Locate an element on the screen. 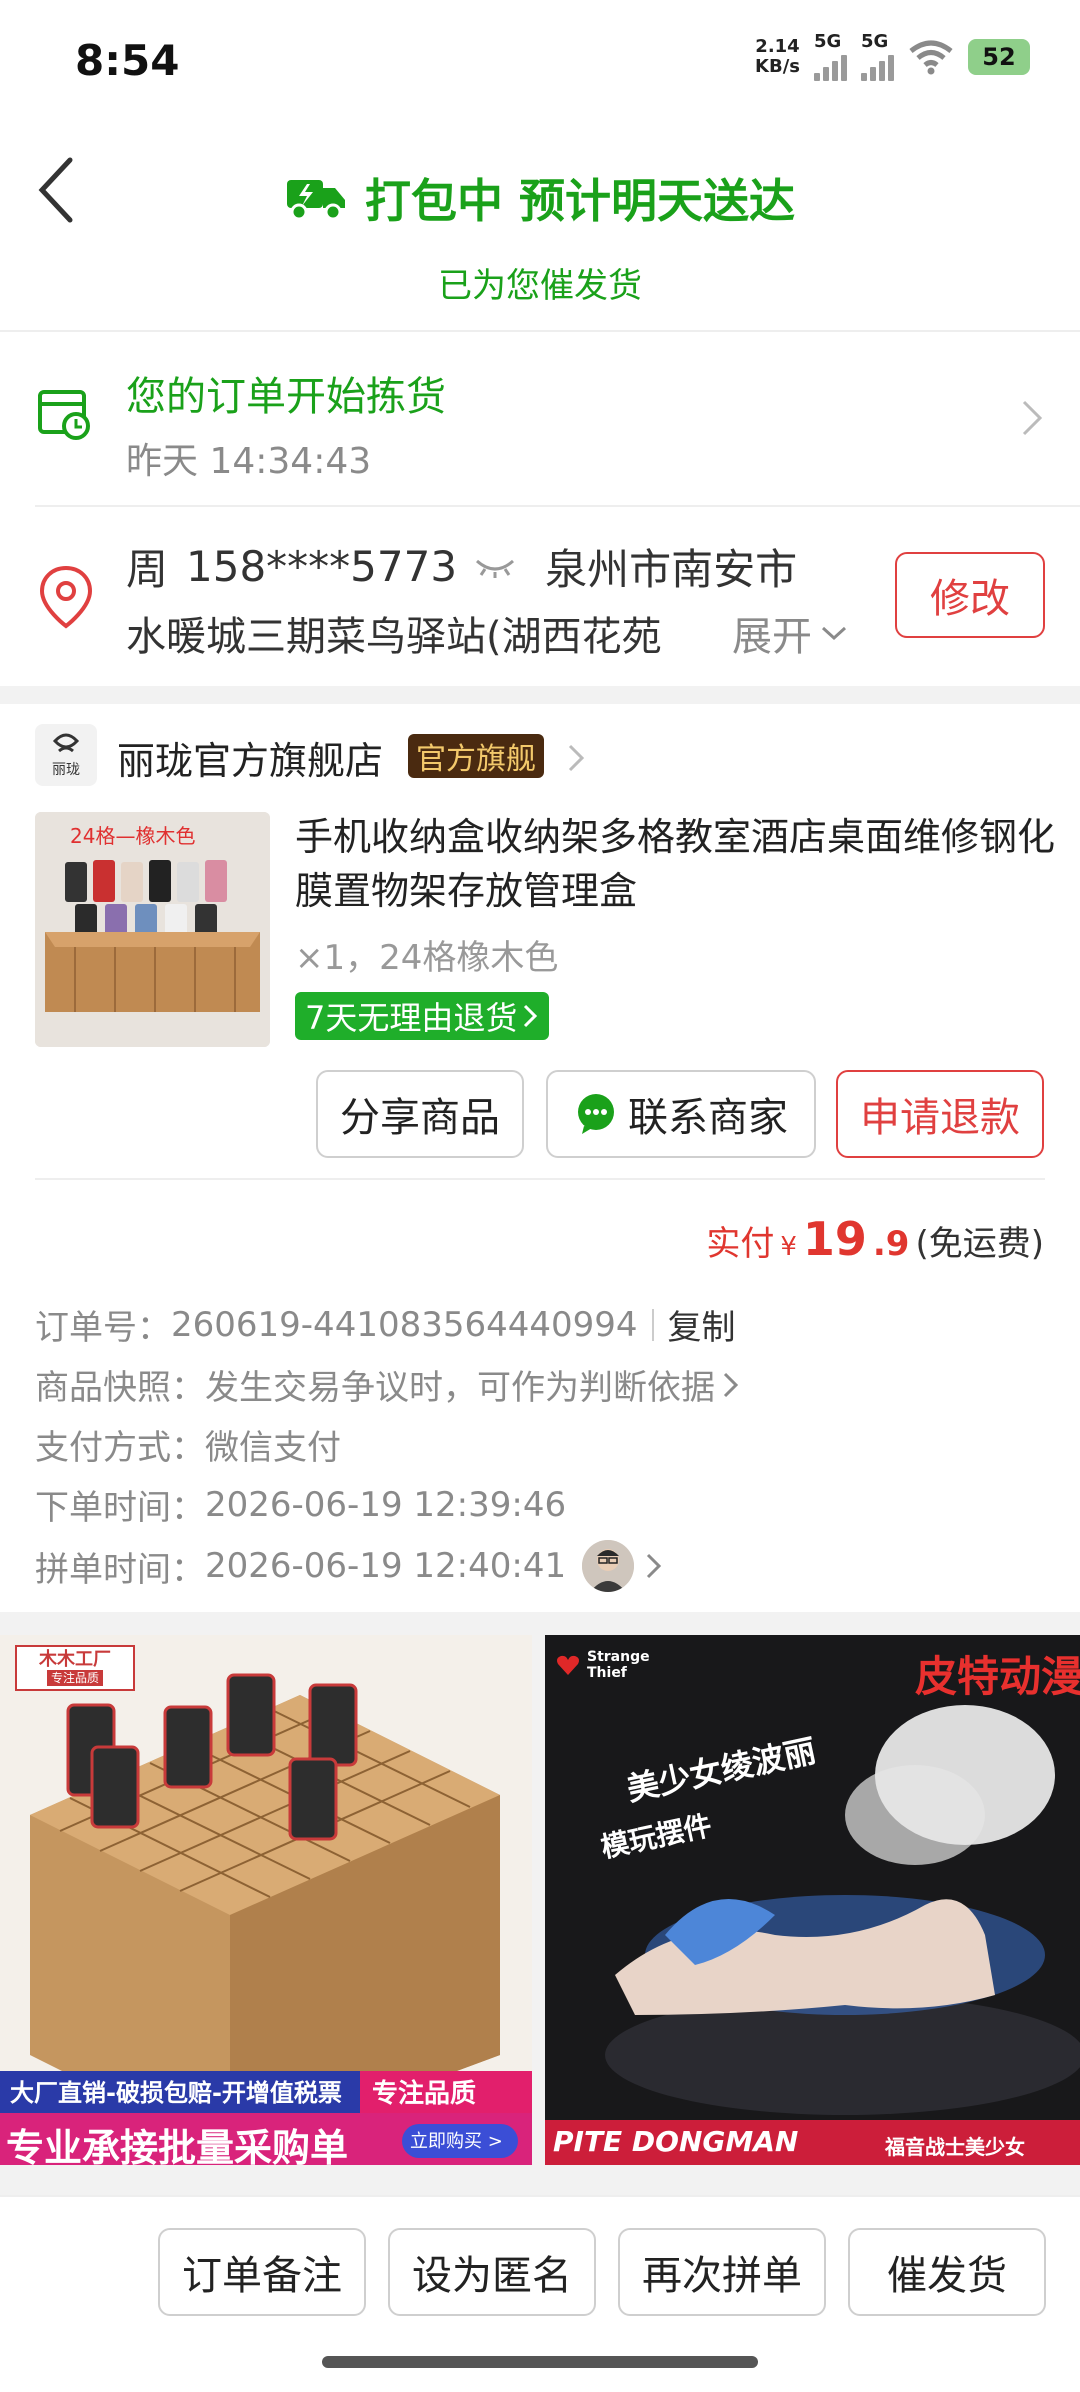  group-time-row: 拼单时间： 2026-06-19 12:40:41 is located at coordinates (349, 1566).